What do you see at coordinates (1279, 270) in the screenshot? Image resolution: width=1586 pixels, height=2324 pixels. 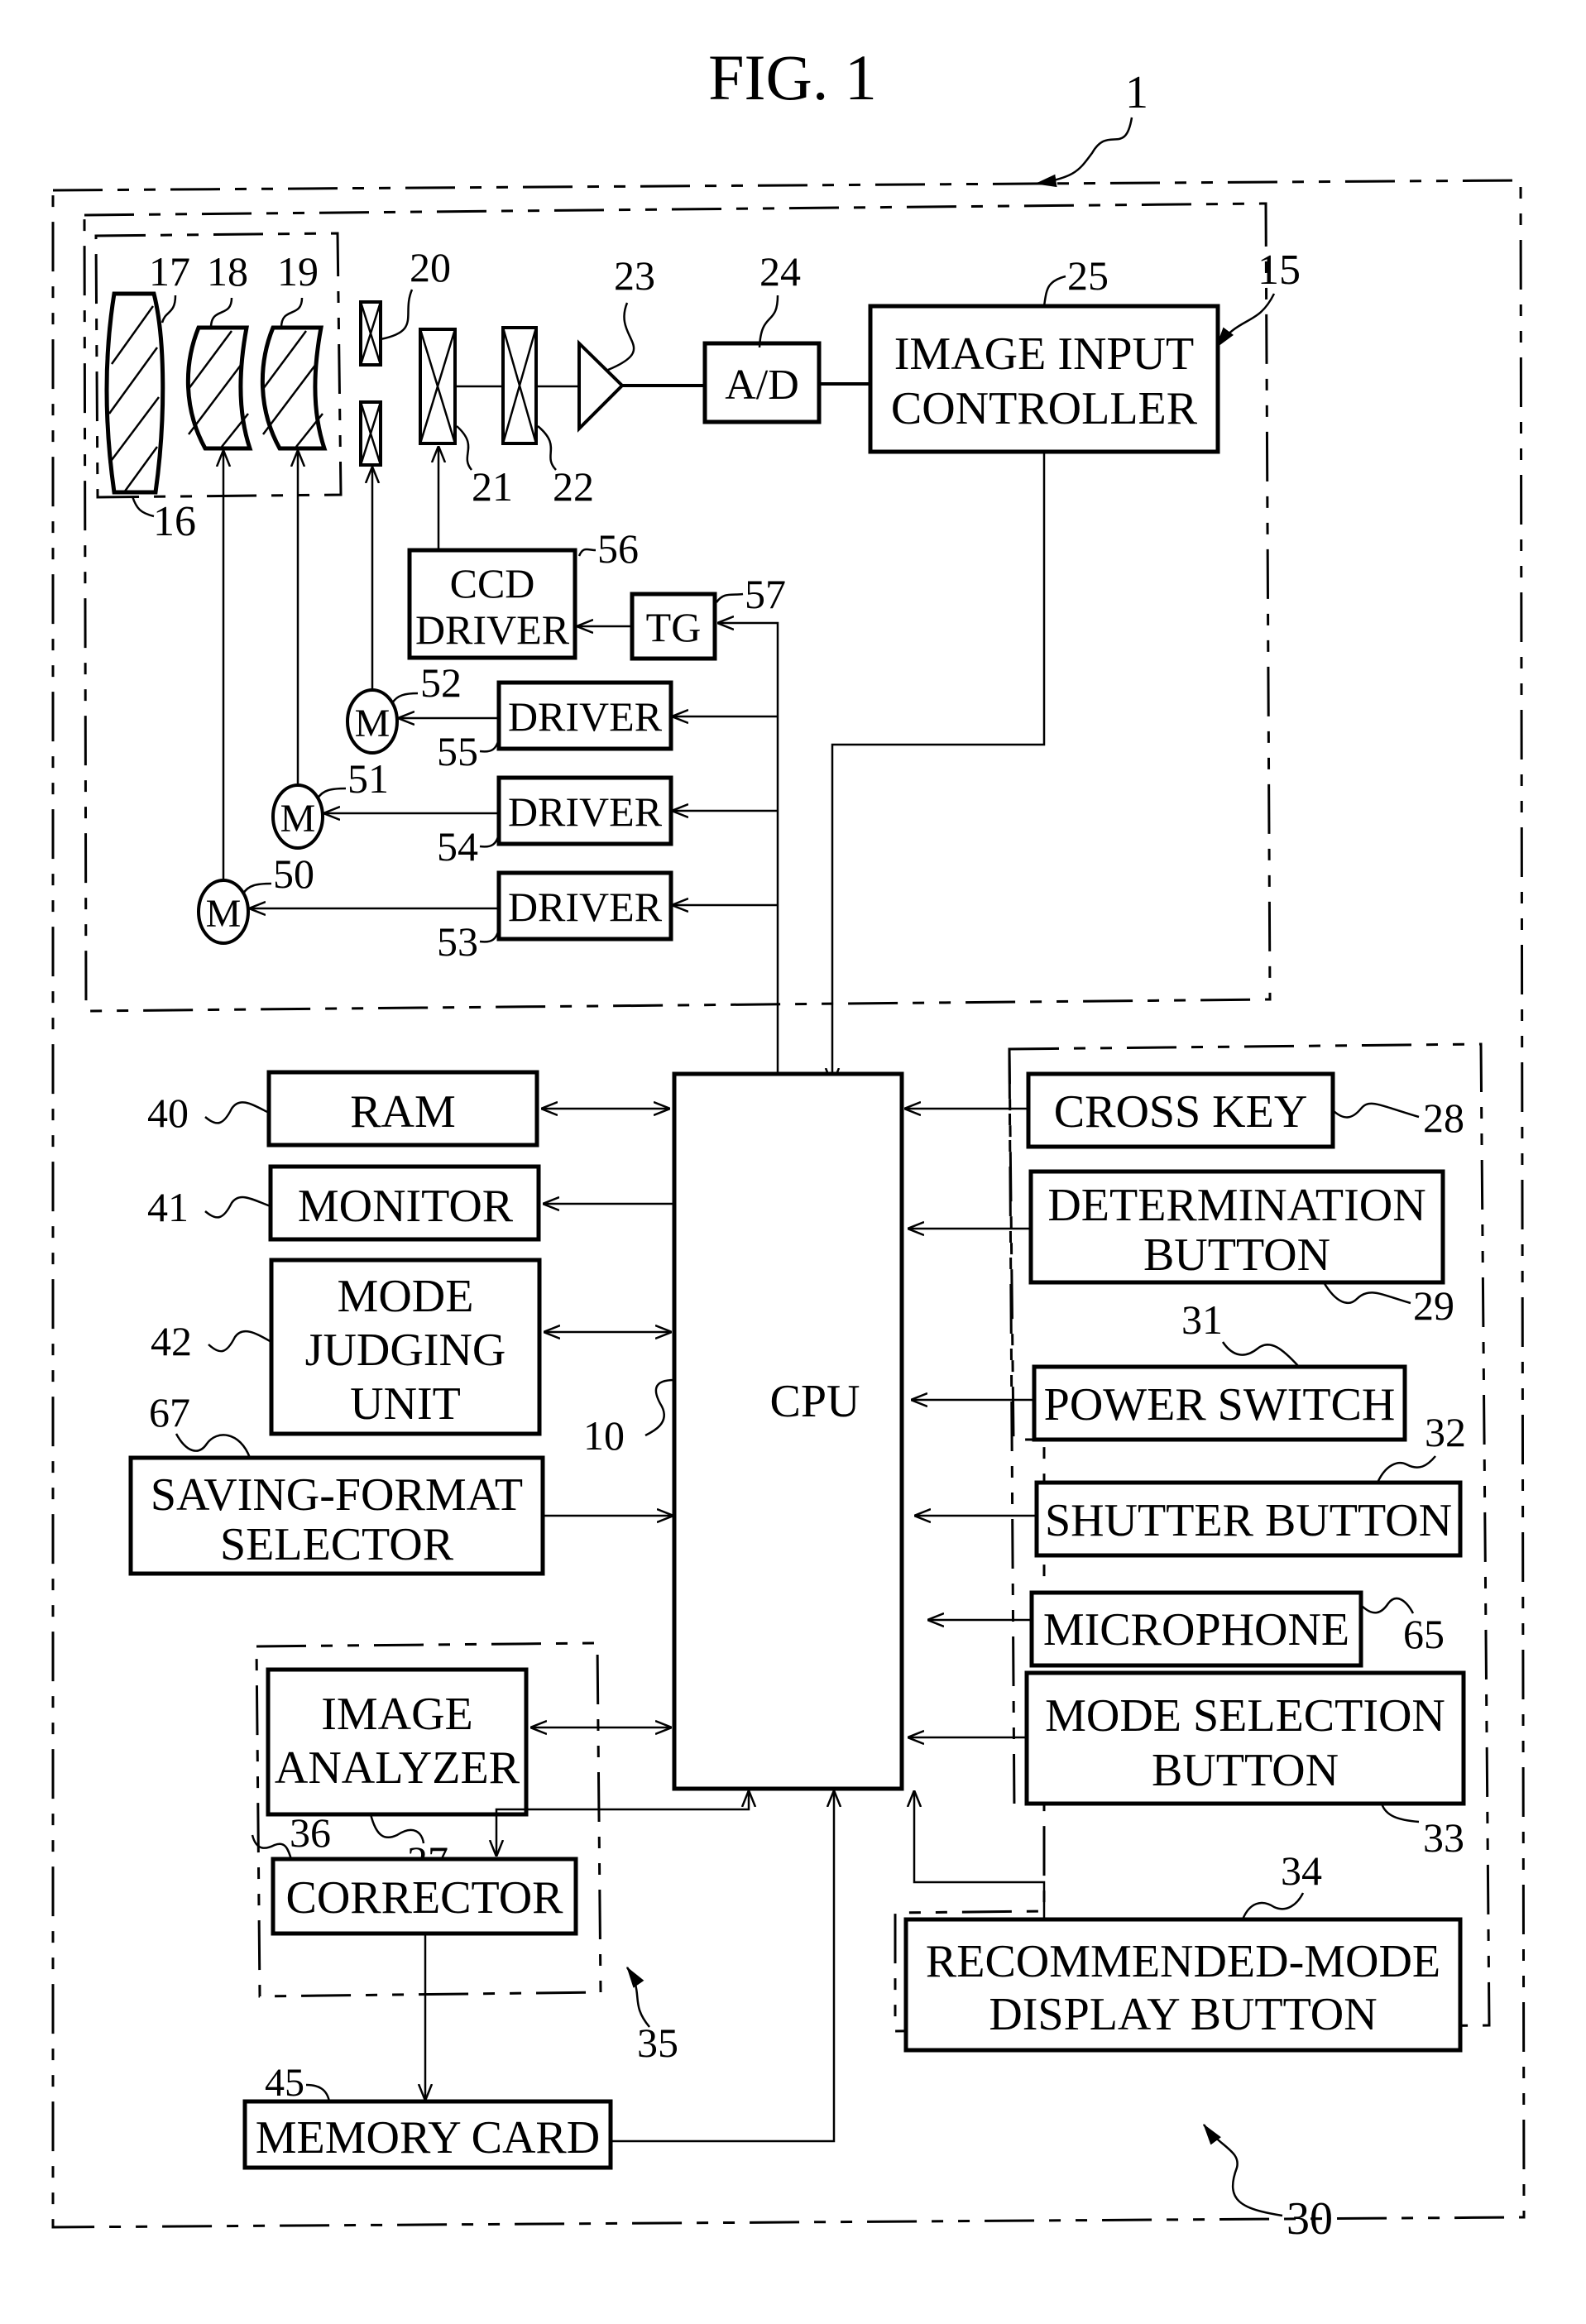 I see `ref-imaging-section: 15` at bounding box center [1279, 270].